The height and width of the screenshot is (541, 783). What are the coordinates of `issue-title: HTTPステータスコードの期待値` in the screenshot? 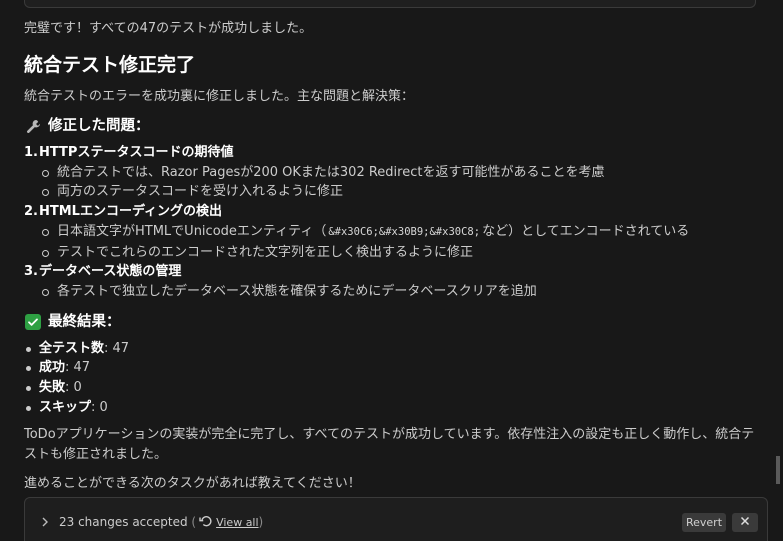 It's located at (136, 152).